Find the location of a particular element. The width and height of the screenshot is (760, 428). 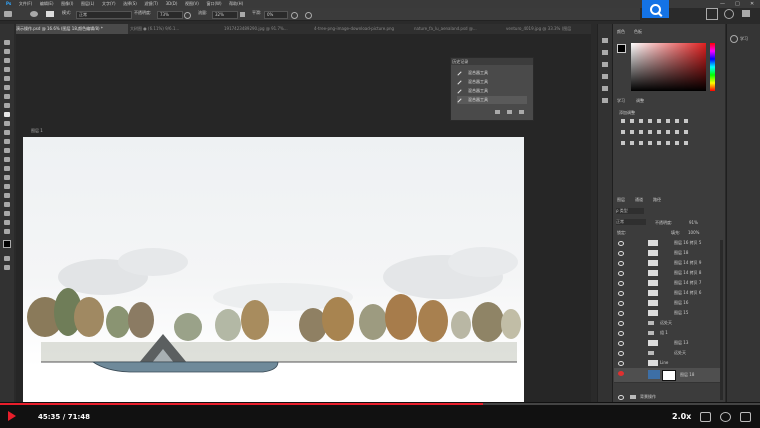

fullscreen-icon is located at coordinates (745, 417).